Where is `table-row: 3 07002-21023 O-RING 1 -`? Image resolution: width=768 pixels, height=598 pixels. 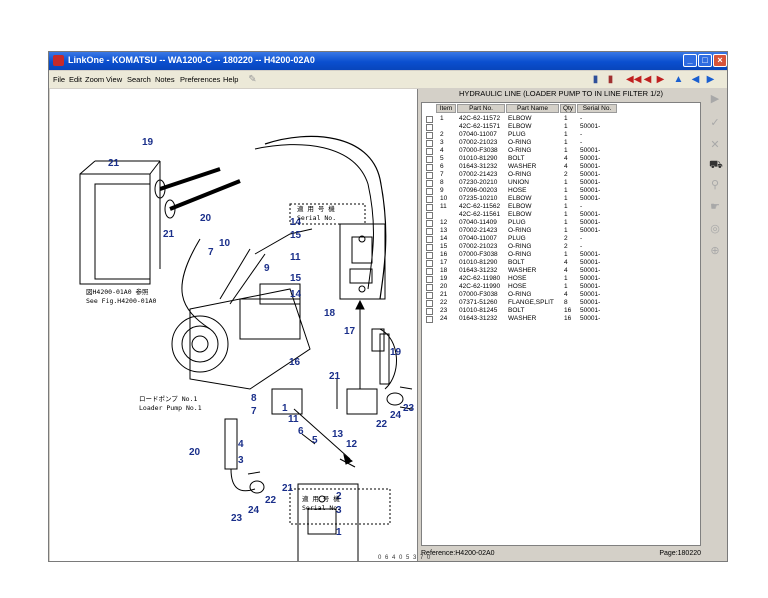 table-row: 3 07002-21023 O-RING 1 - is located at coordinates (561, 143).